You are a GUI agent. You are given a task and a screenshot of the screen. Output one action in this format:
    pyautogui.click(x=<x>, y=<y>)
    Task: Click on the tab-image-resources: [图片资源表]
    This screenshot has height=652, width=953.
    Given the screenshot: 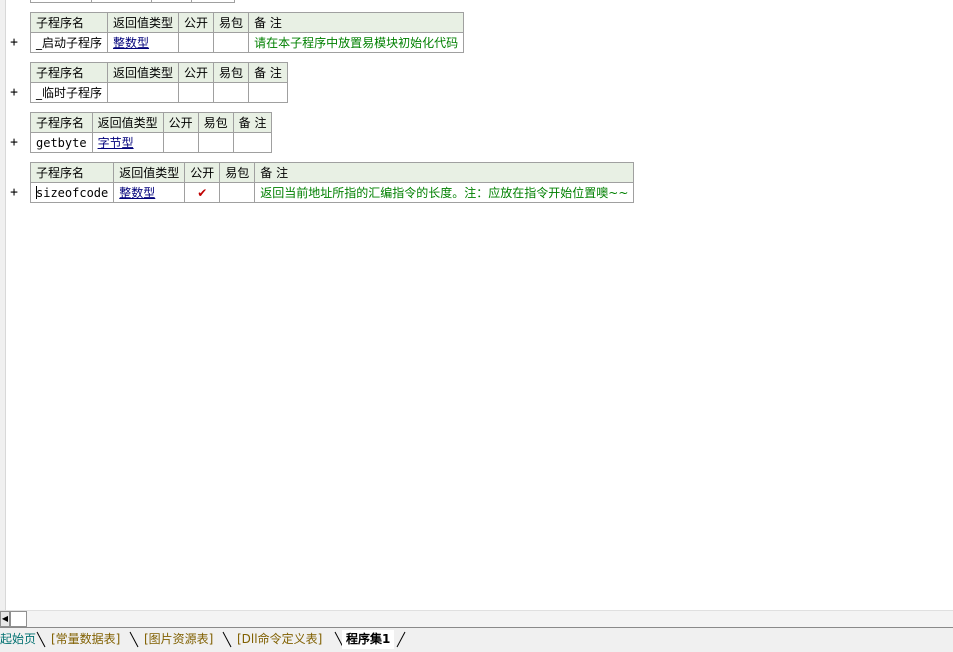 What is the action you would take?
    pyautogui.click(x=178, y=639)
    